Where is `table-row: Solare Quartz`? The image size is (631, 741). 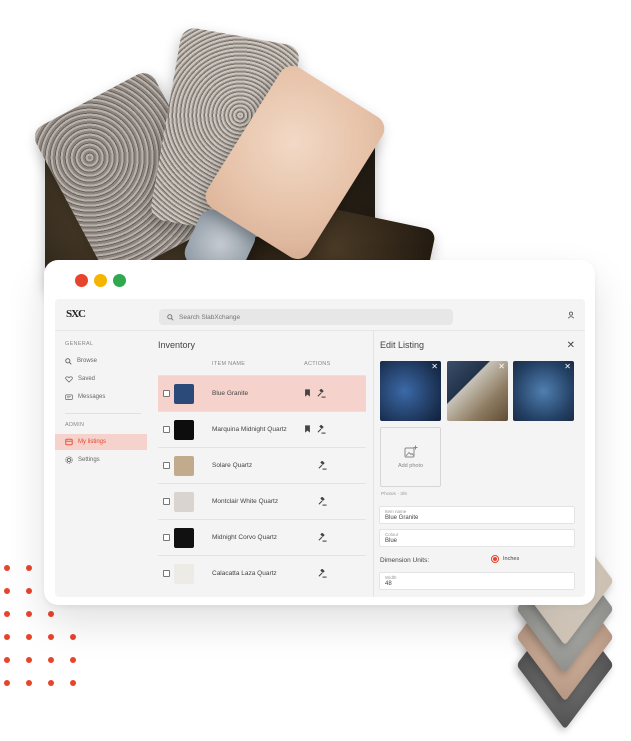
table-row: Solare Quartz is located at coordinates (262, 465).